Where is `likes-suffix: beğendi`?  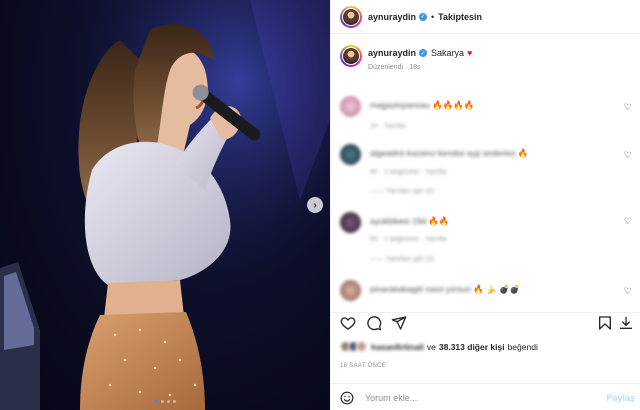 likes-suffix: beğendi is located at coordinates (522, 346).